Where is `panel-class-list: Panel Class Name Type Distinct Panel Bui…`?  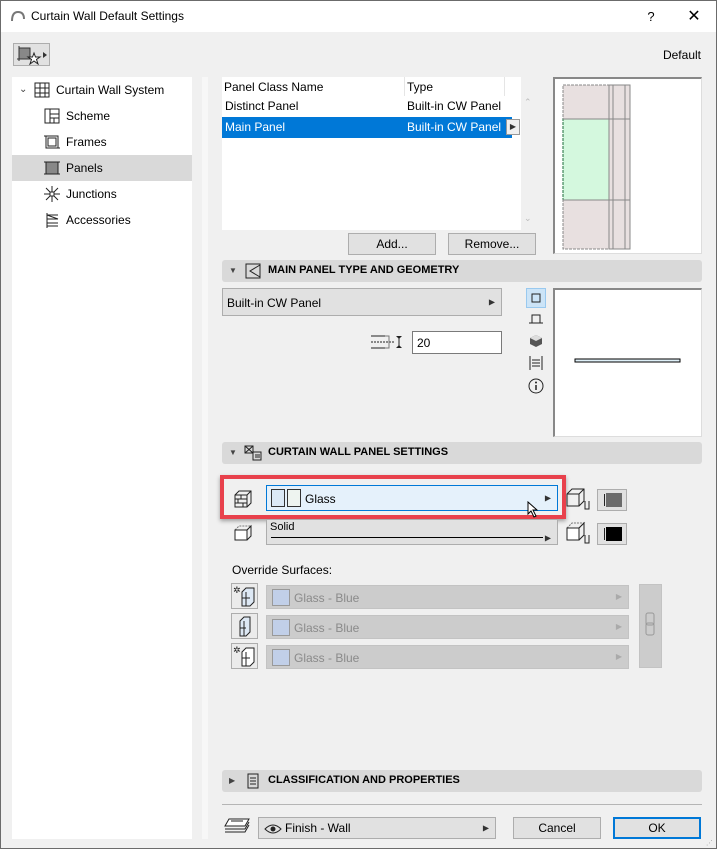 panel-class-list: Panel Class Name Type Distinct Panel Bui… is located at coordinates (377, 153).